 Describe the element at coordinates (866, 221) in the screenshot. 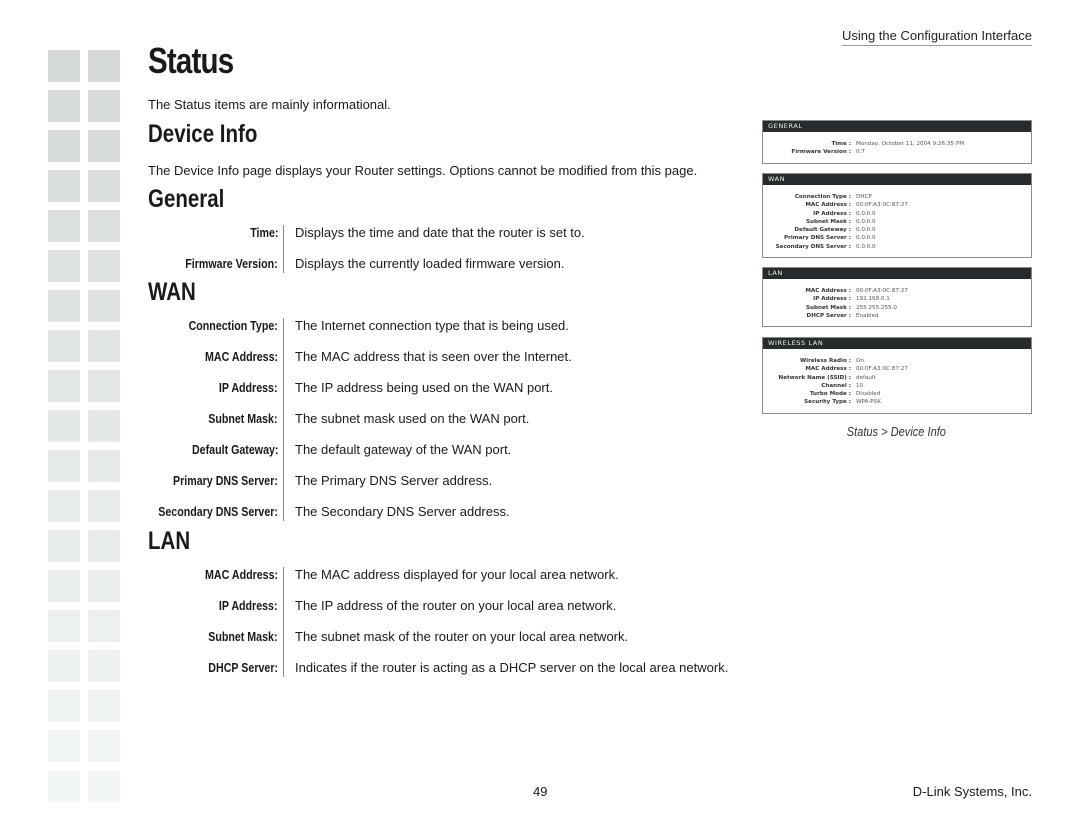

I see `panel-field-value: 0.0.0.0` at that location.